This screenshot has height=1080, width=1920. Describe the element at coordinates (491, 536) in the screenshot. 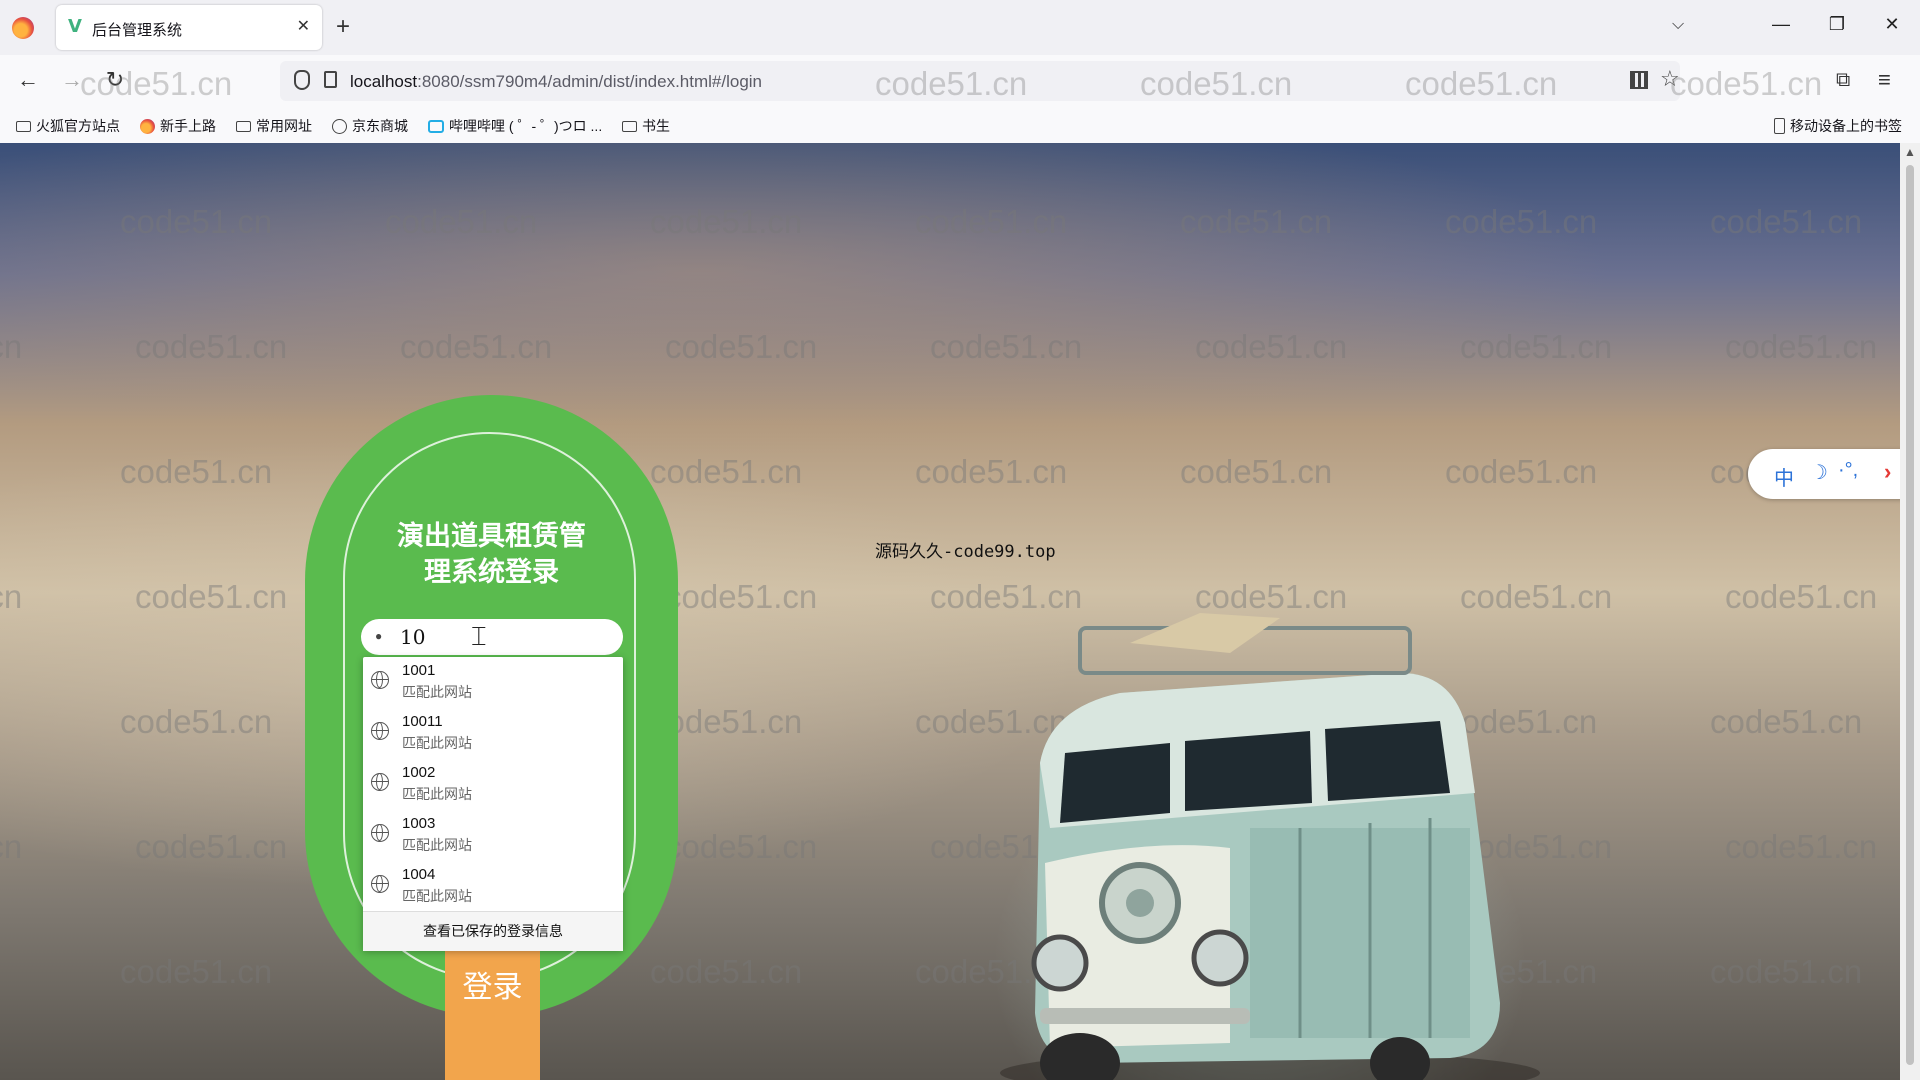

I see `login-title-line1: 演出道具租赁管` at that location.